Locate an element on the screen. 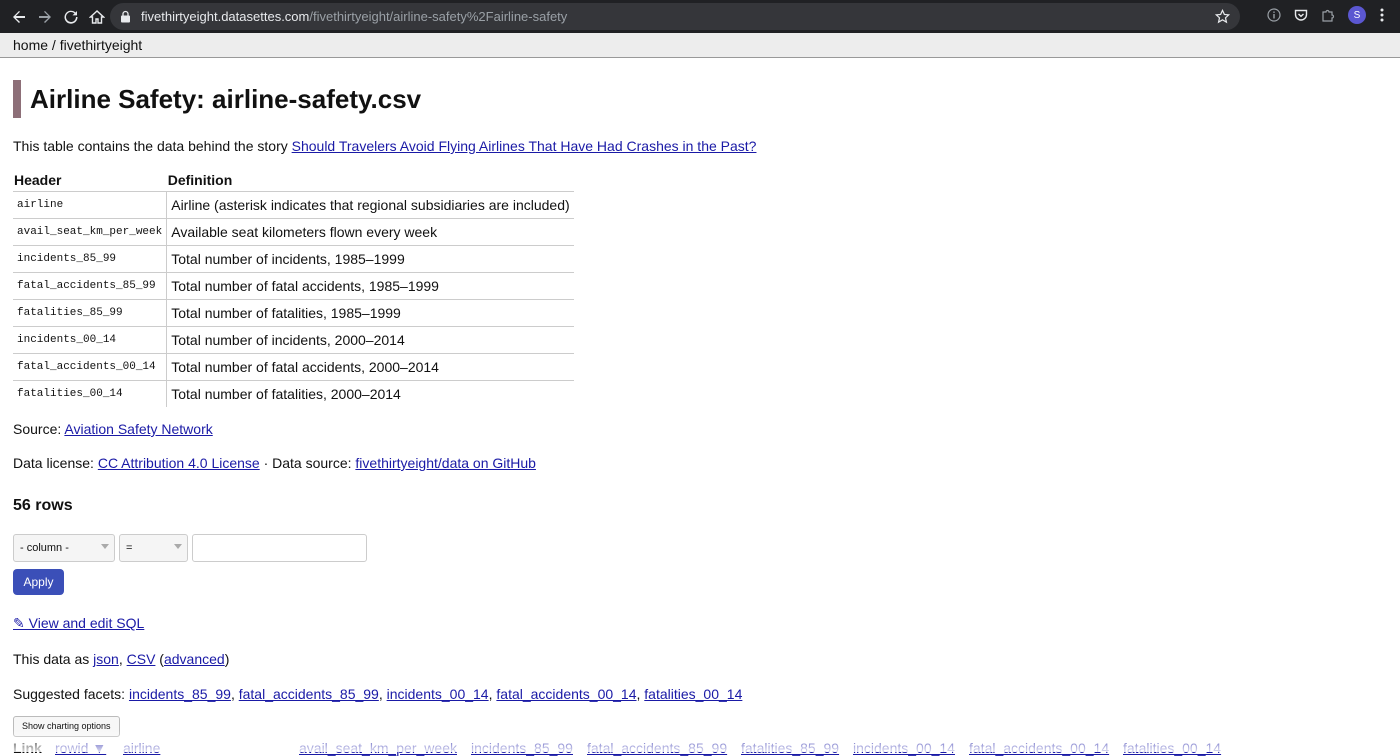 Image resolution: width=1400 pixels, height=756 pixels. profile-avatar: S is located at coordinates (1357, 15).